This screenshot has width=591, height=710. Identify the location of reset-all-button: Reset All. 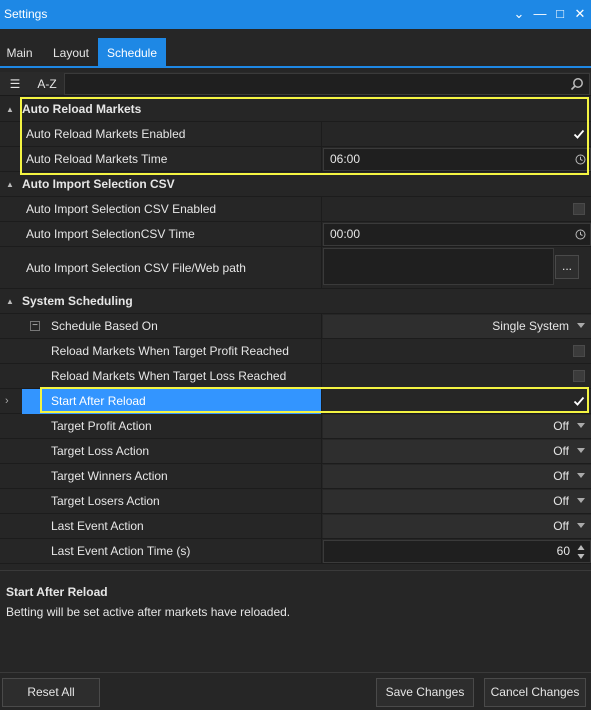
(51, 692).